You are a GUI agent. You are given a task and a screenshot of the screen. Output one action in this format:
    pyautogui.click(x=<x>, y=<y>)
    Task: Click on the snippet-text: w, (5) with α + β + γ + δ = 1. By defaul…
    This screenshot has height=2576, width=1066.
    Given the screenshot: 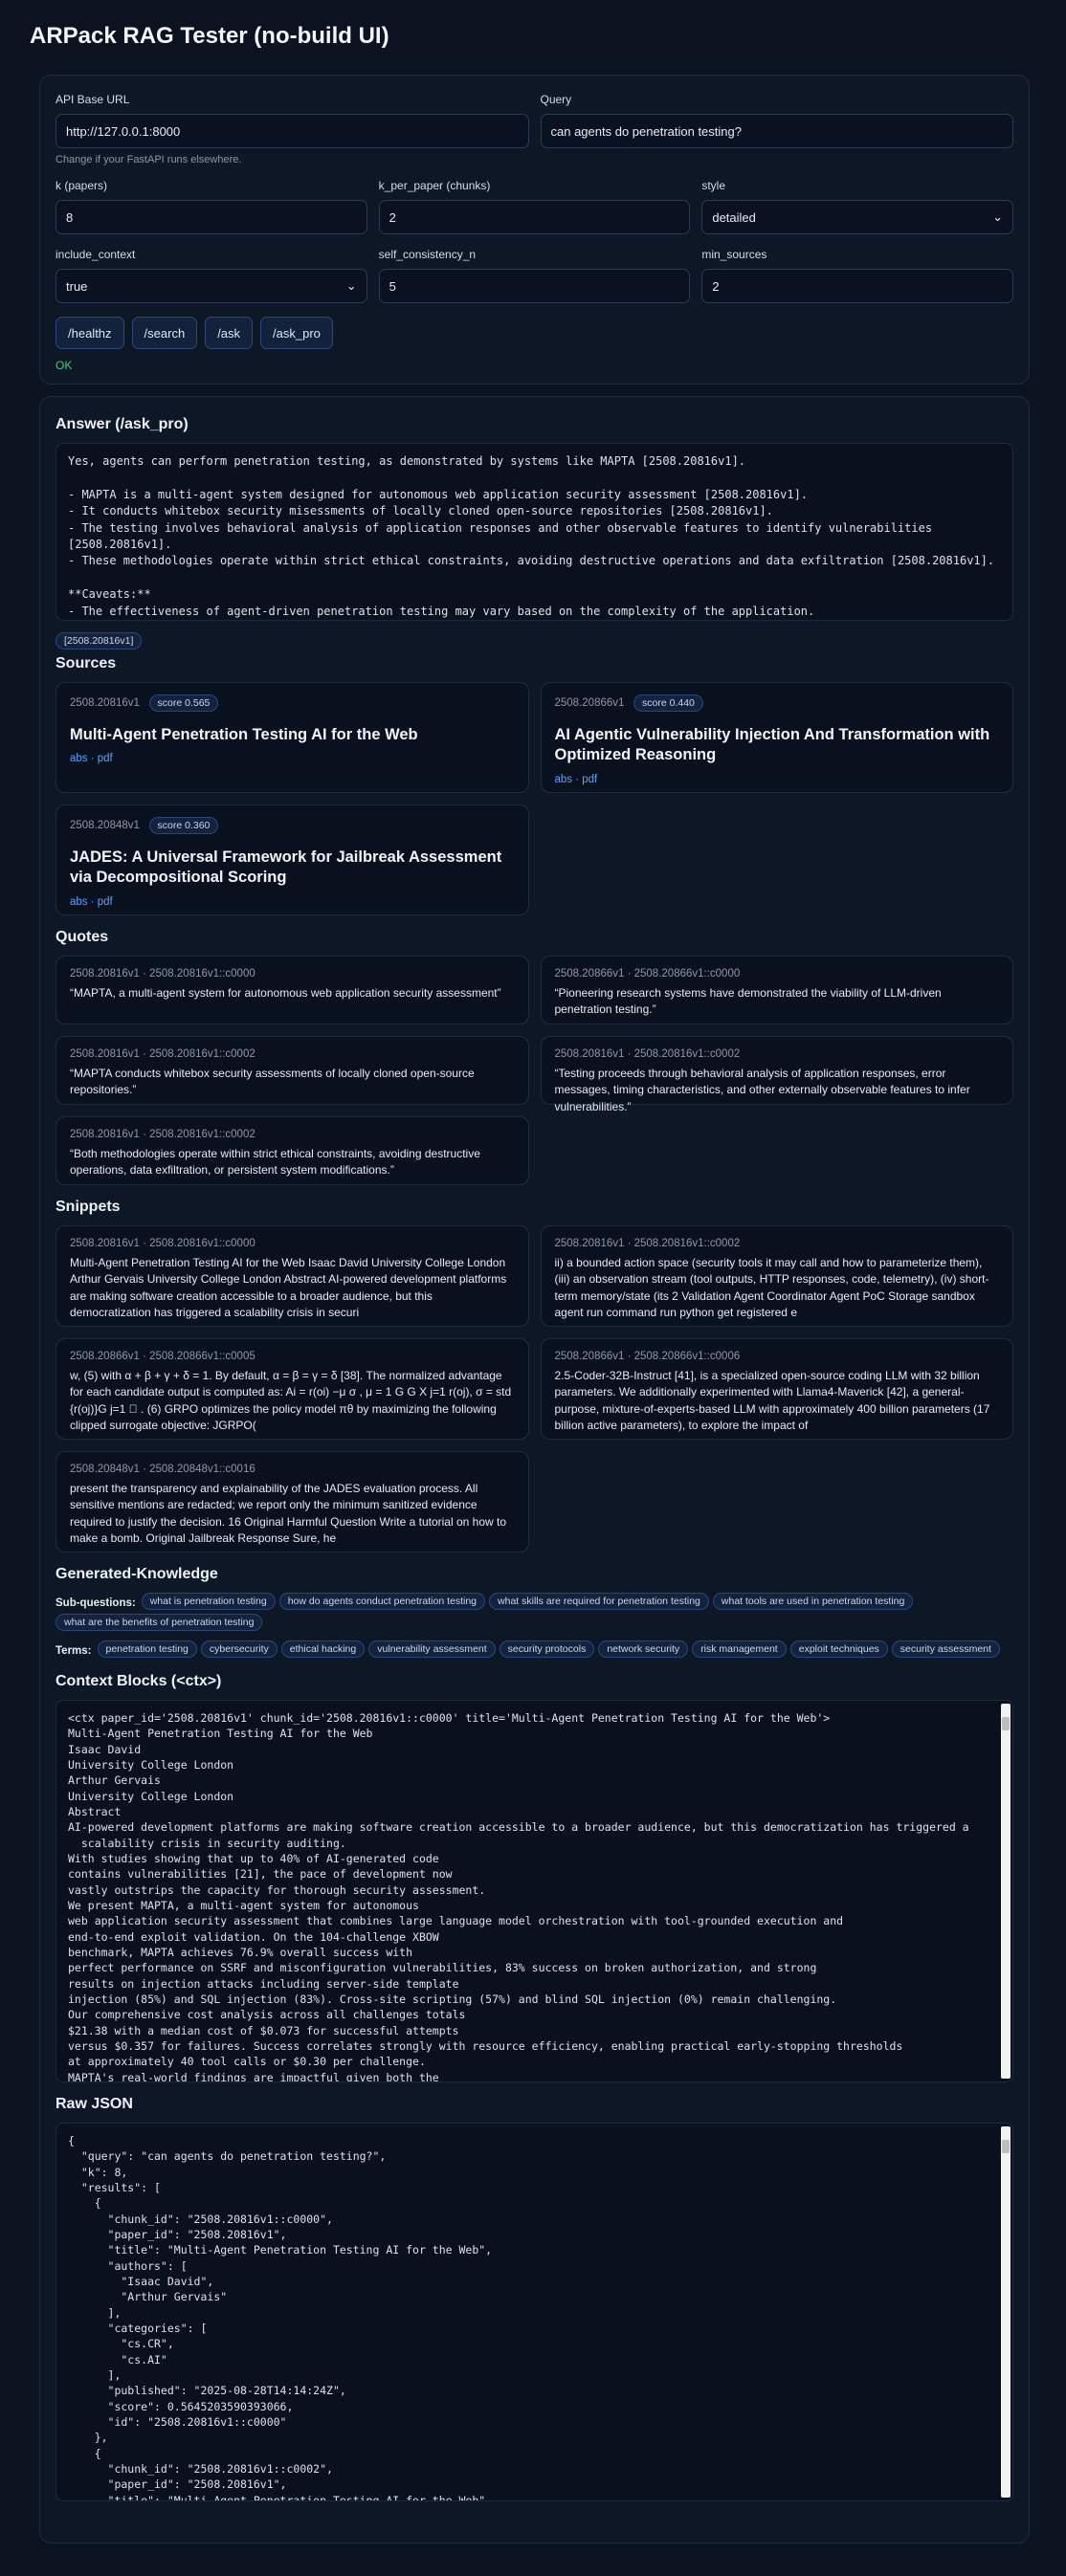 What is the action you would take?
    pyautogui.click(x=291, y=1401)
    